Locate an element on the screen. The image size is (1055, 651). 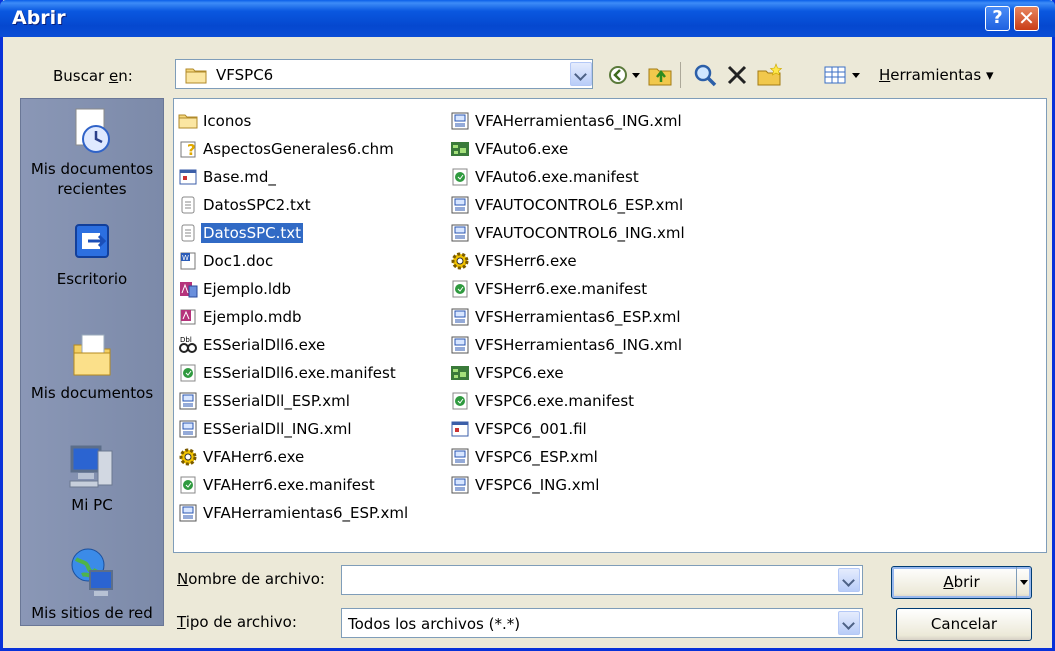
title-bar: Abrir ? ✕ is located at coordinates (527, 18).